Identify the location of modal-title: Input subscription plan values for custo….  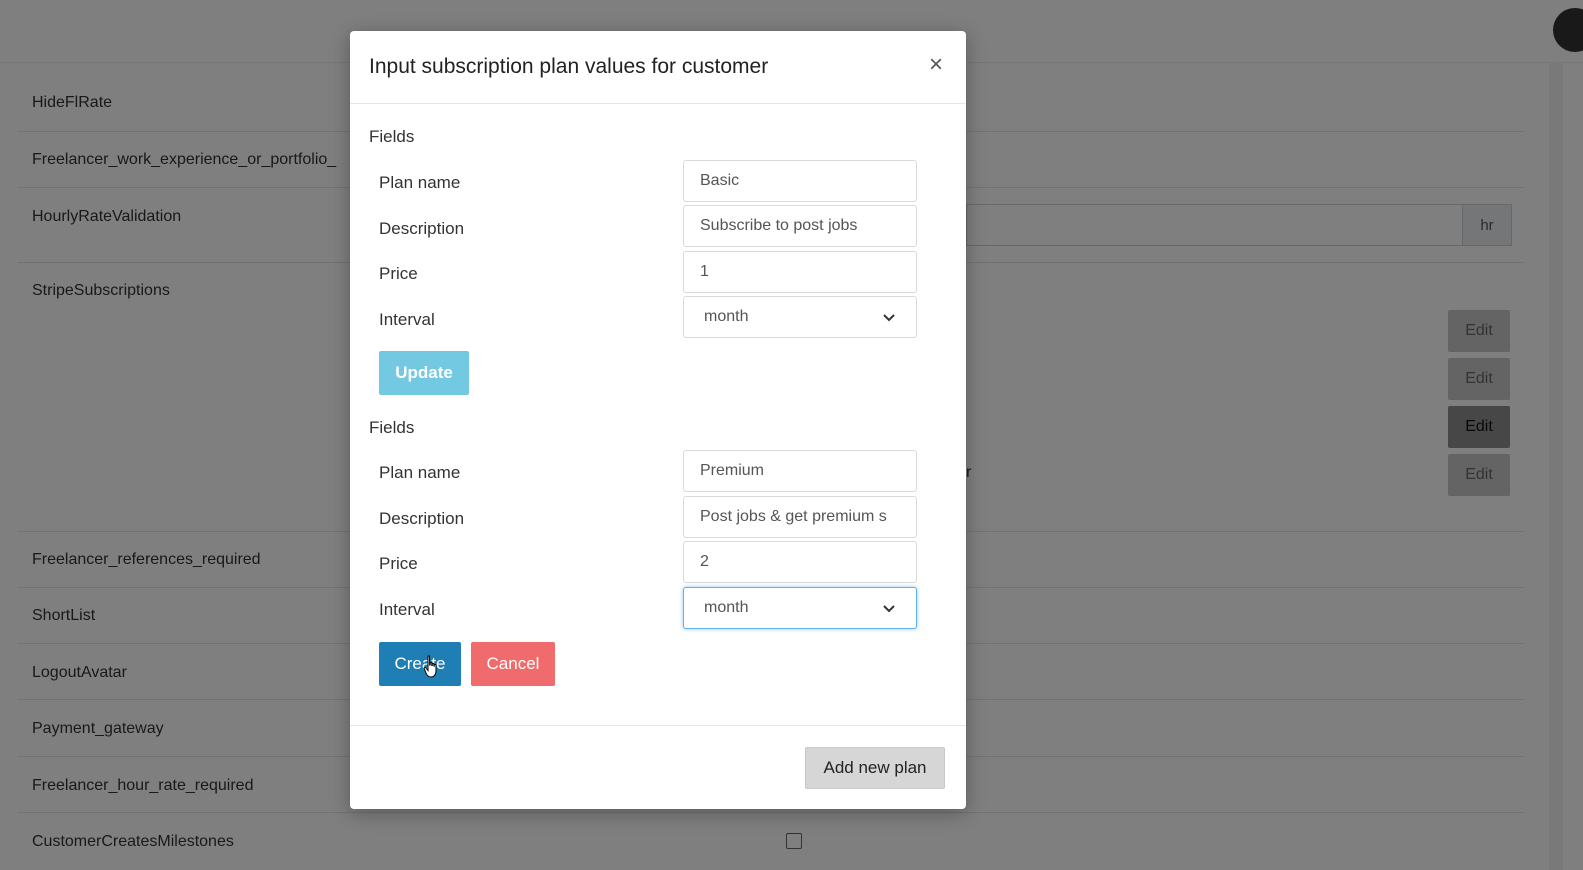
(569, 66).